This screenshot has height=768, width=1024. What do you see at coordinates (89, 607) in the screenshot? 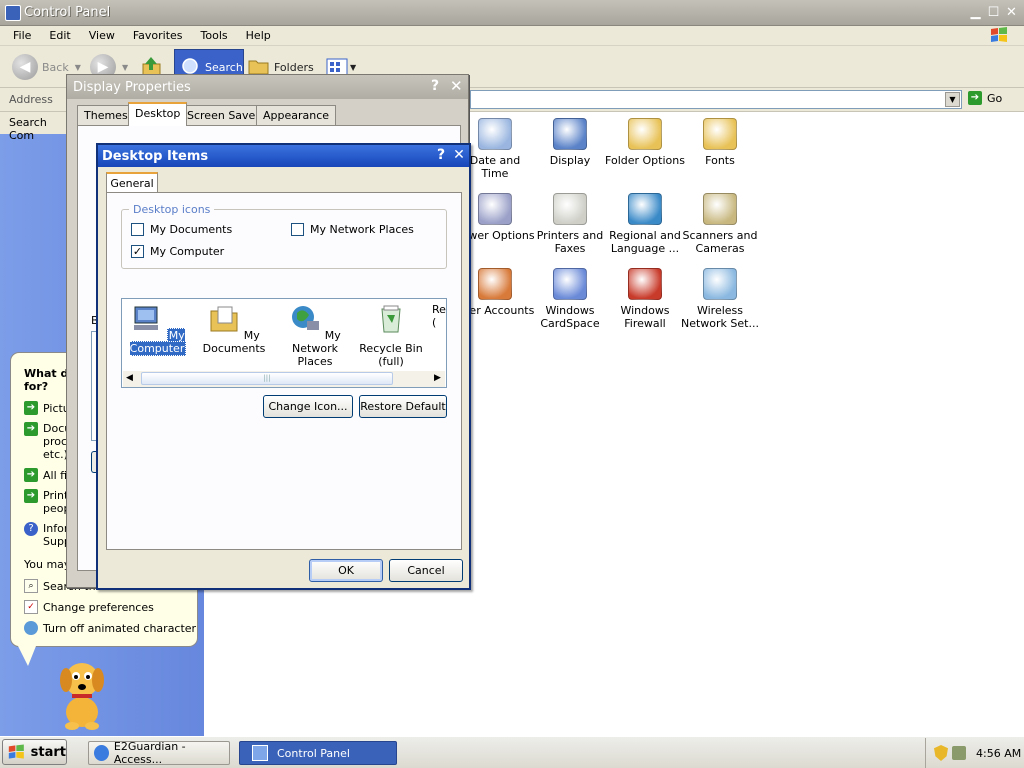
I see `assistant-link-preferences: ✓ Change preferences` at bounding box center [89, 607].